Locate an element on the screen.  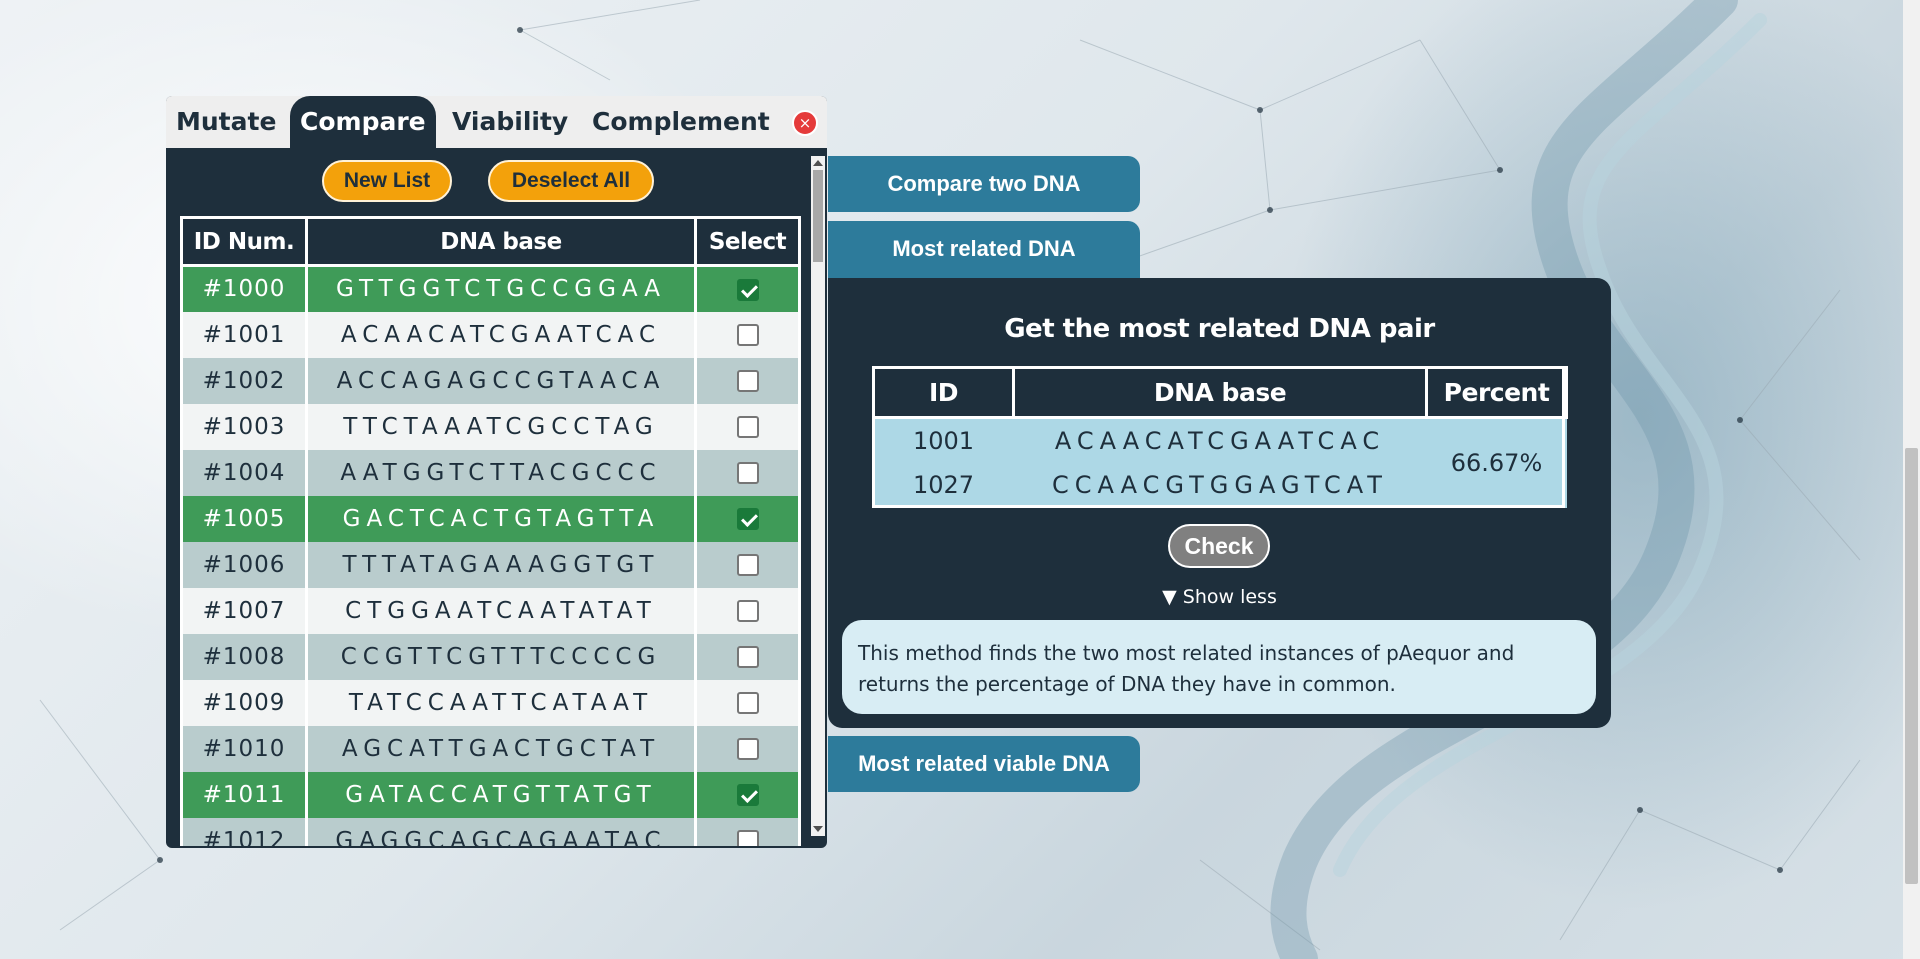
dna-sequence: AGCATTGACTGCTAT is located at coordinates (501, 748).